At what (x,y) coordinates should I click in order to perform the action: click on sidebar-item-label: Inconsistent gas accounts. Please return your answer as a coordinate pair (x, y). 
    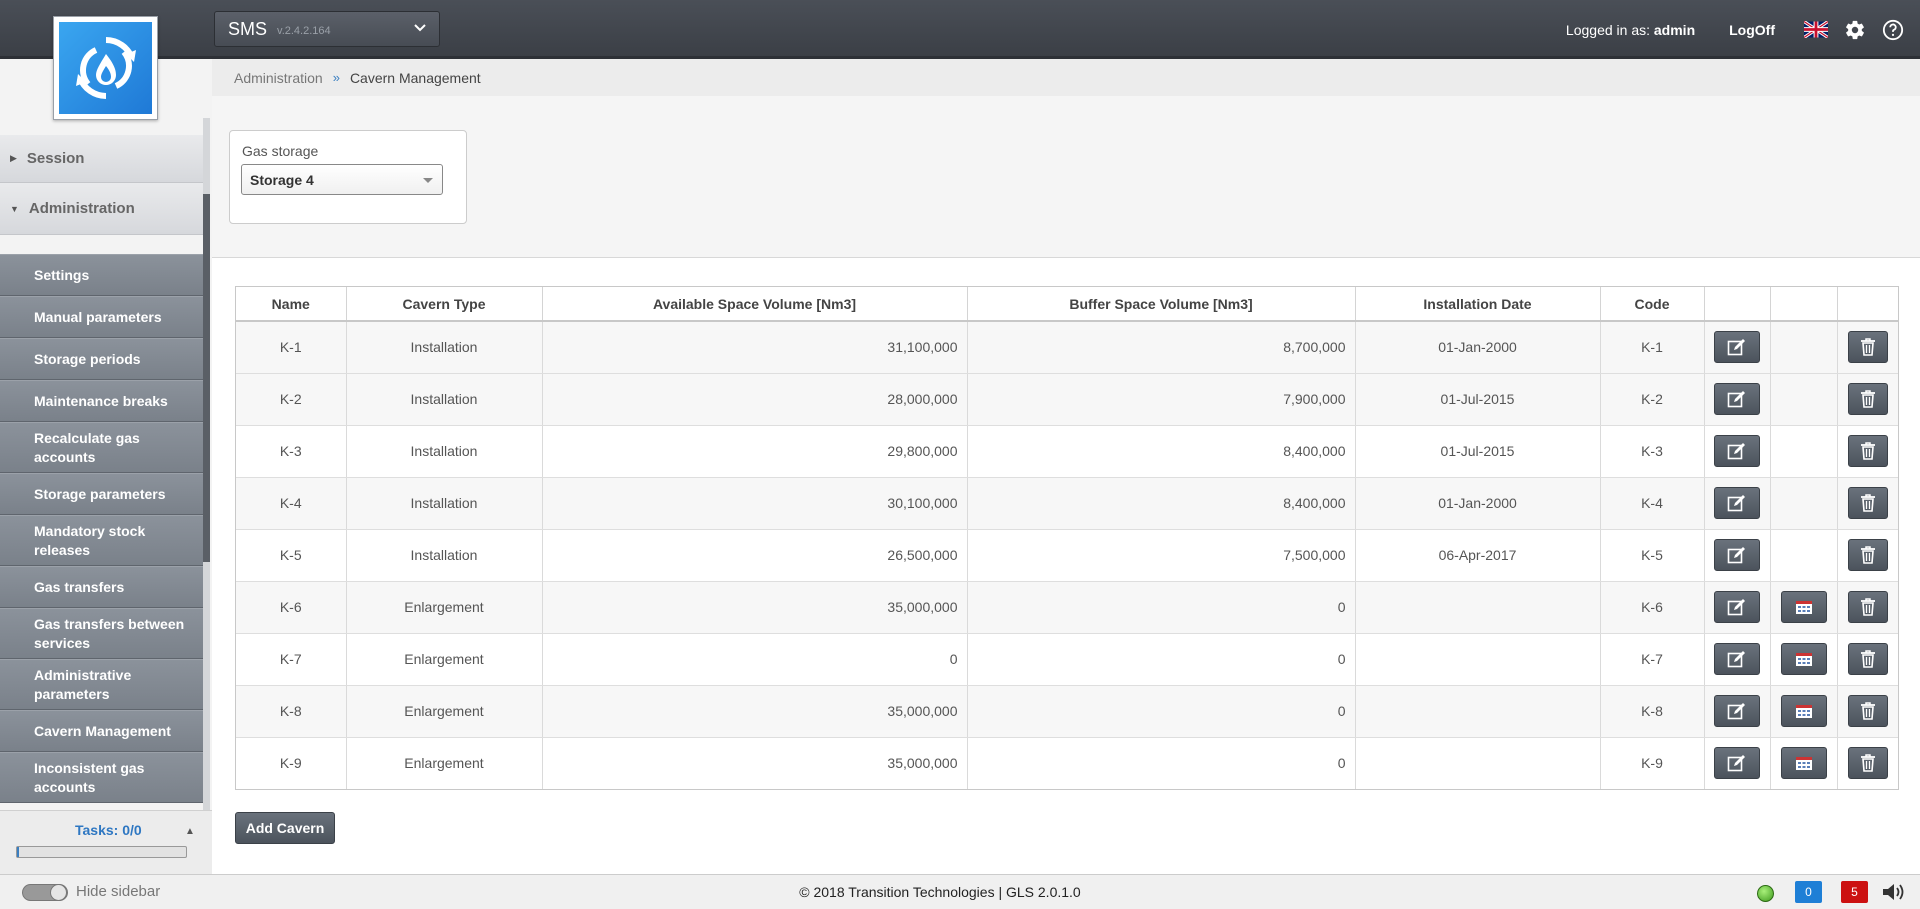
    Looking at the image, I should click on (89, 777).